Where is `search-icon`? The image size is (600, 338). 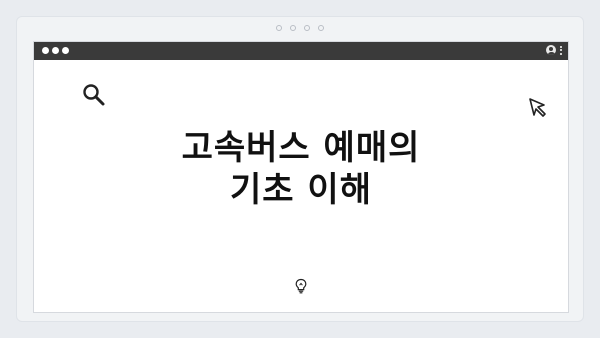
search-icon is located at coordinates (94, 95).